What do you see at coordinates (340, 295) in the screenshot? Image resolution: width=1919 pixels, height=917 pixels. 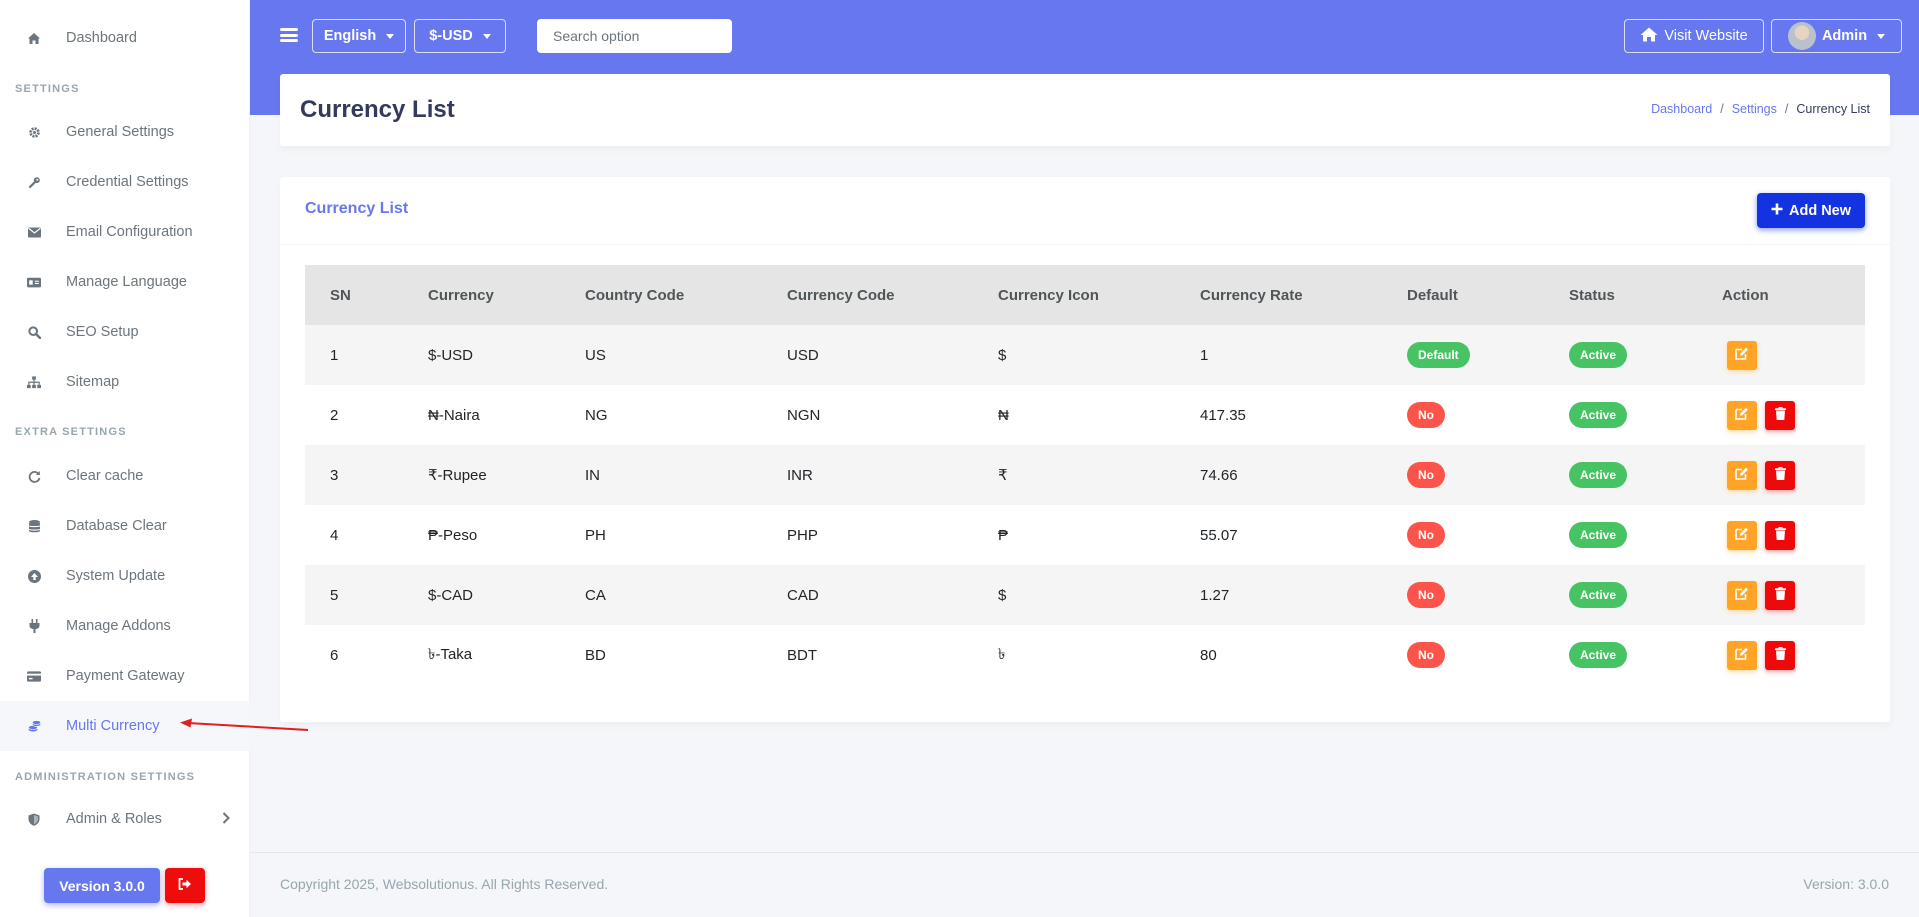 I see `column-header: SN` at bounding box center [340, 295].